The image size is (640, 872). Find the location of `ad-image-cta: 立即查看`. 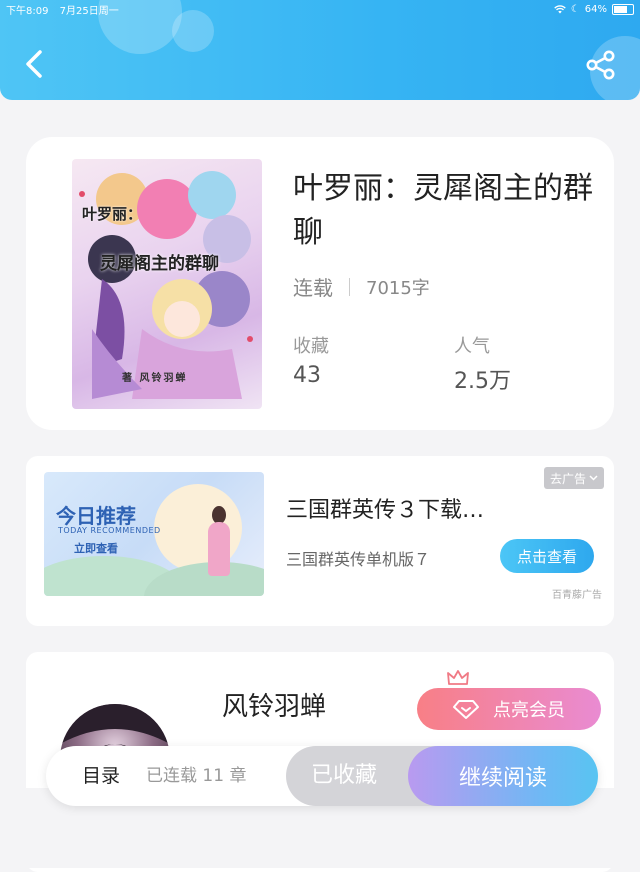

ad-image-cta: 立即查看 is located at coordinates (96, 548).